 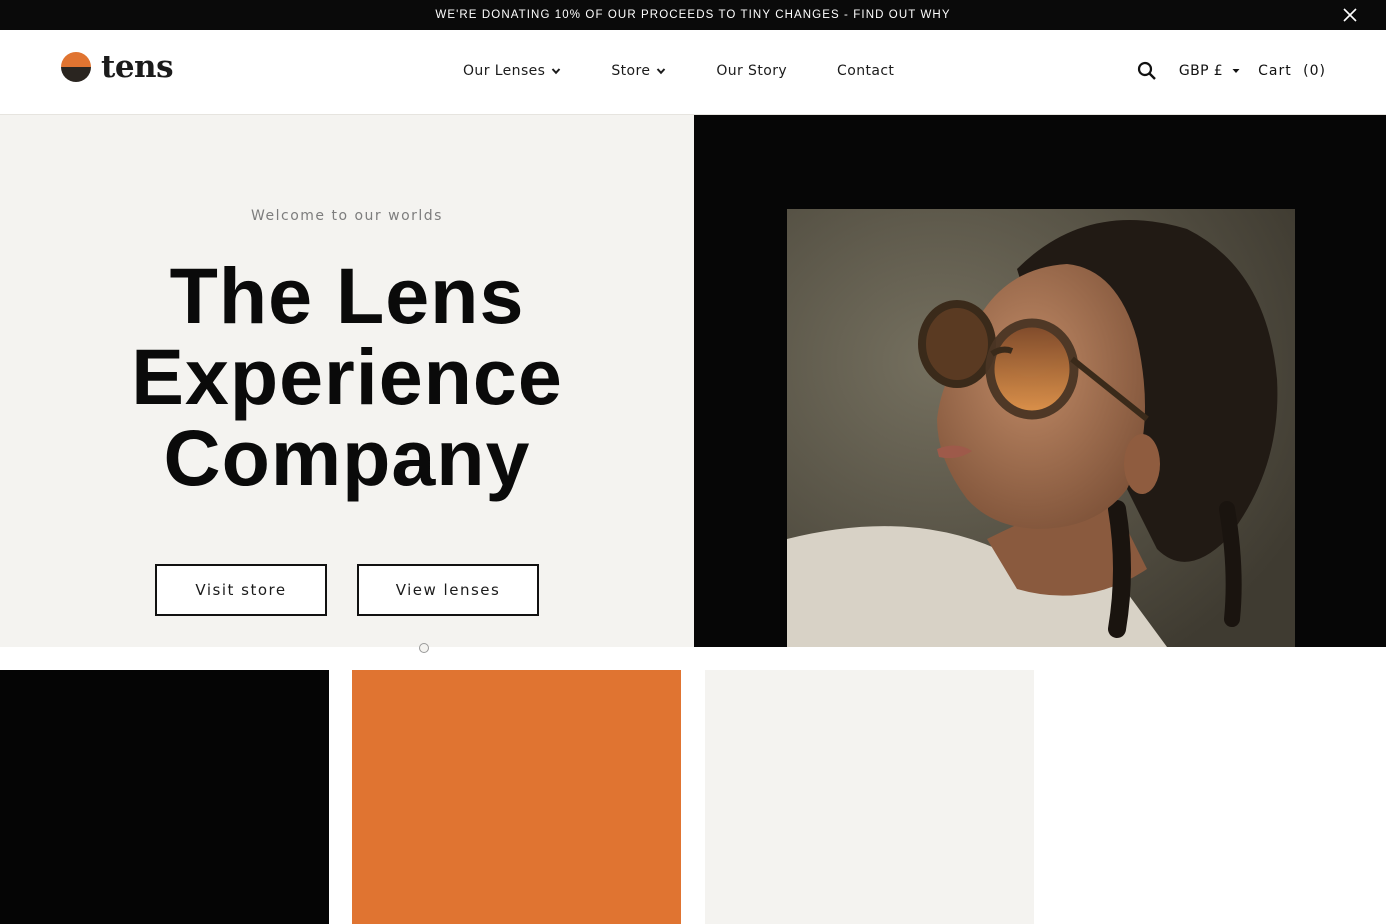 What do you see at coordinates (504, 71) in the screenshot?
I see `nav-item-label: Our Lenses` at bounding box center [504, 71].